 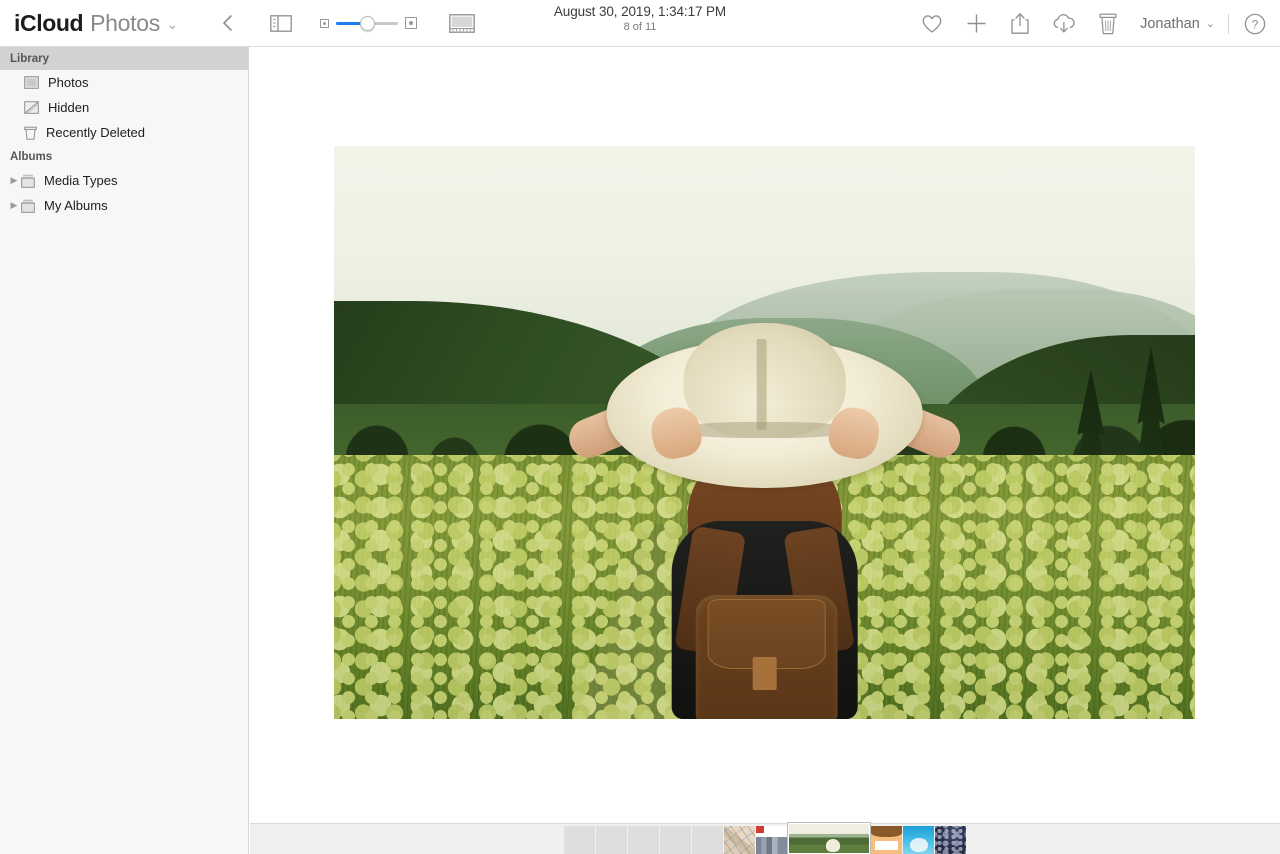 What do you see at coordinates (31, 156) in the screenshot?
I see `sidebar-section-label: Albums` at bounding box center [31, 156].